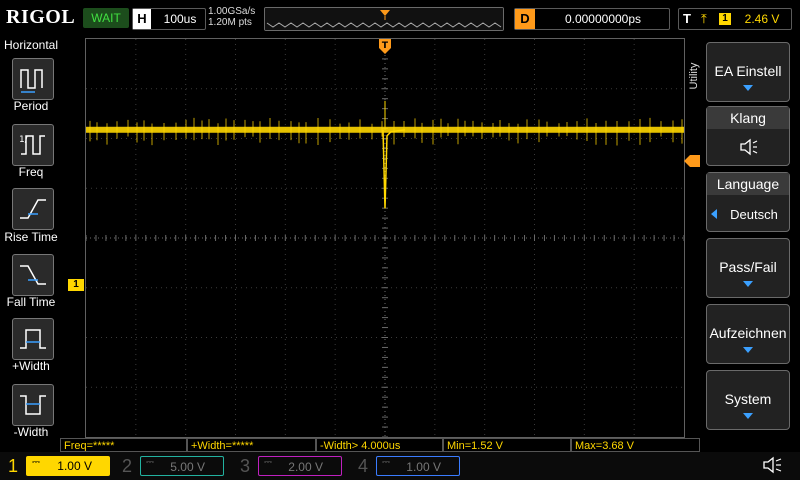 The image size is (800, 480). I want to click on freq-icon: 1/, so click(32, 145).